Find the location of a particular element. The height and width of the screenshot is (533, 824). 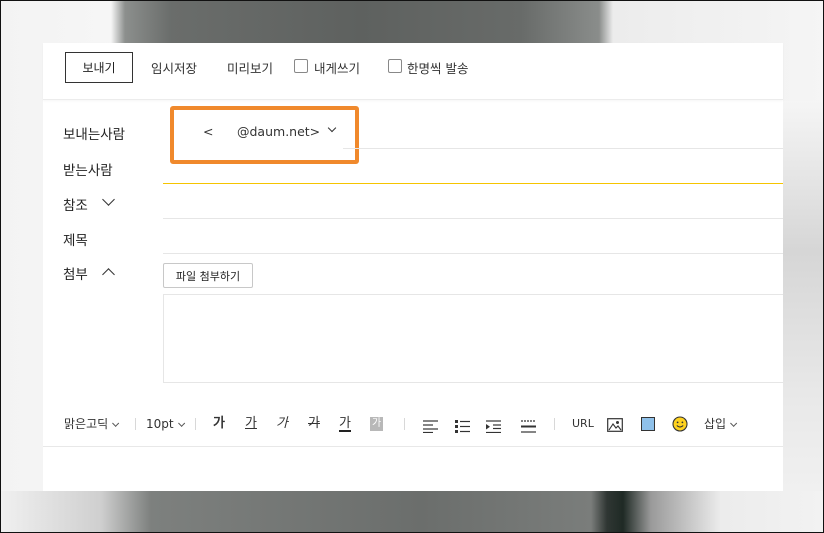

background-blur-bottom is located at coordinates (412, 511).